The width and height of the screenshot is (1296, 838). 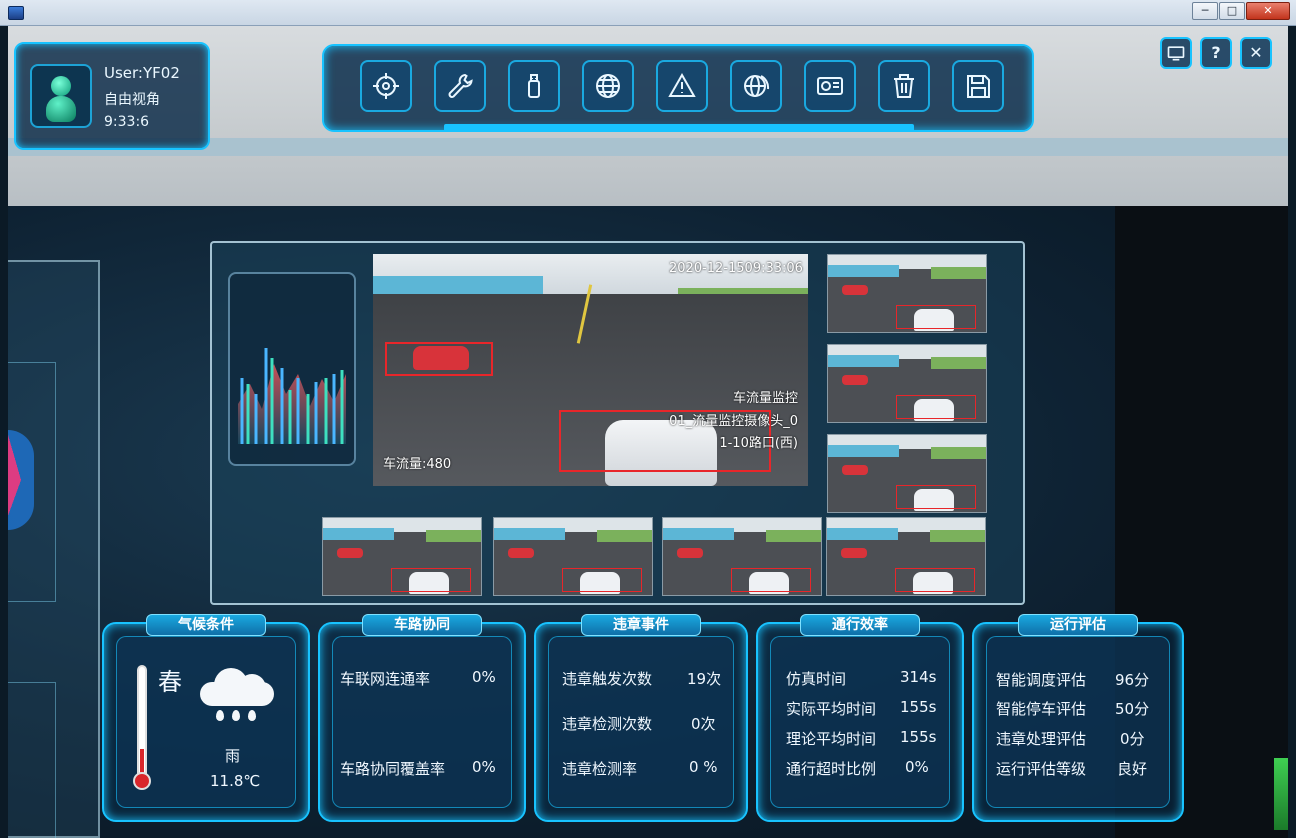 What do you see at coordinates (1041, 739) in the screenshot?
I see `evaluation-row-label: 违章处理评估` at bounding box center [1041, 739].